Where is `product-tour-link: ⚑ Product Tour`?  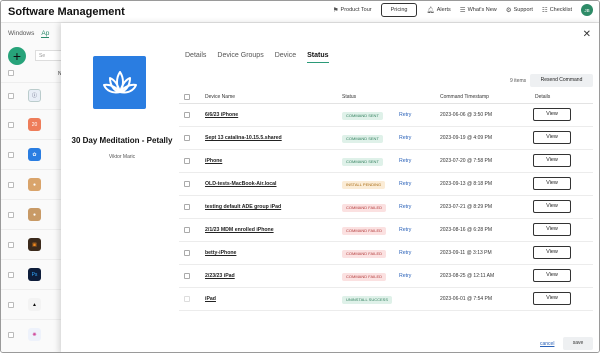
product-tour-link: ⚑ Product Tour is located at coordinates (352, 10).